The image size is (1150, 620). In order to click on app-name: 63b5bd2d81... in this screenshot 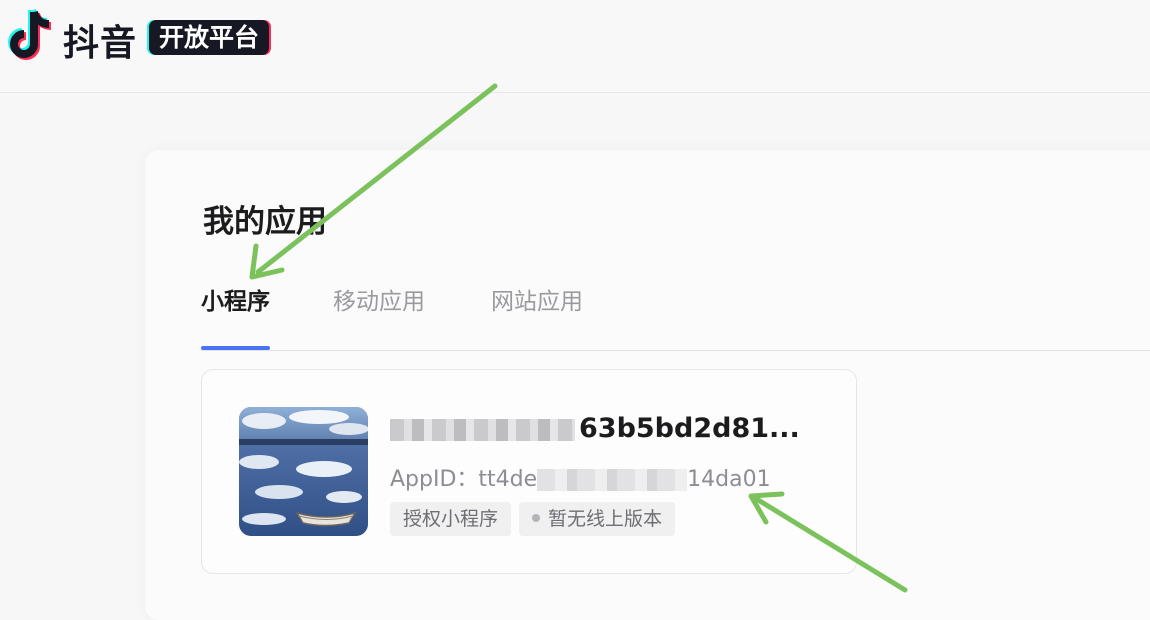, I will do `click(595, 428)`.